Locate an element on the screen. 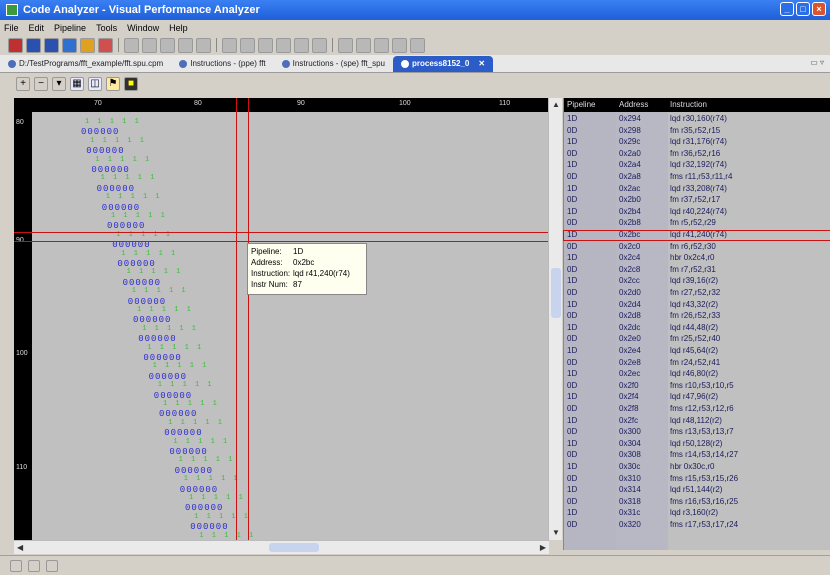 The width and height of the screenshot is (830, 575). table-row: 1D 0x30c hbr 0x30c,r0 is located at coordinates (697, 467).